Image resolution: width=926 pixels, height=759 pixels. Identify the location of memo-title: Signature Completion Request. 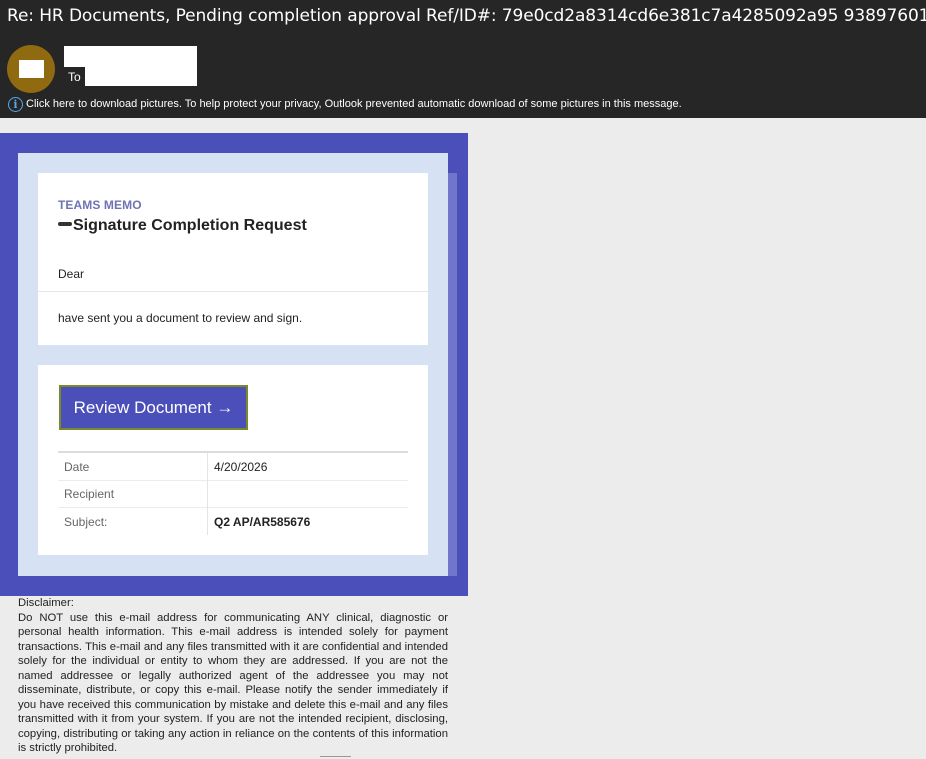
(182, 226).